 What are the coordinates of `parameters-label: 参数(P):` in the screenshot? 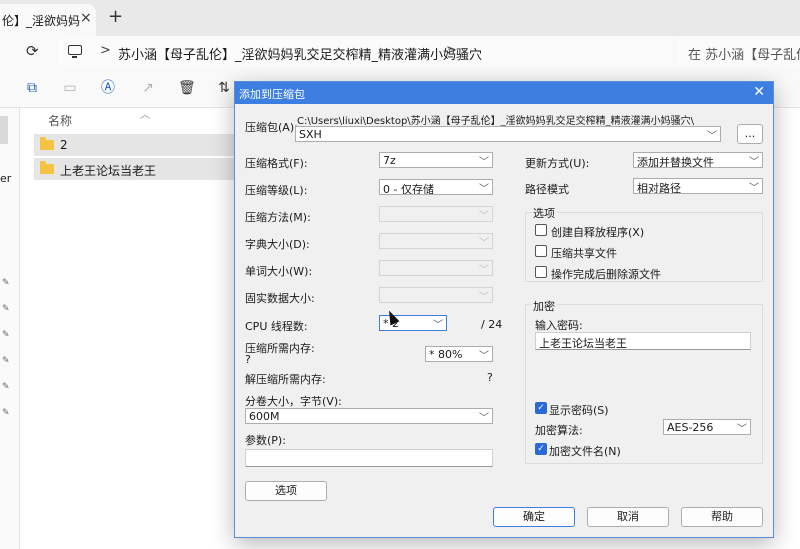 It's located at (265, 440).